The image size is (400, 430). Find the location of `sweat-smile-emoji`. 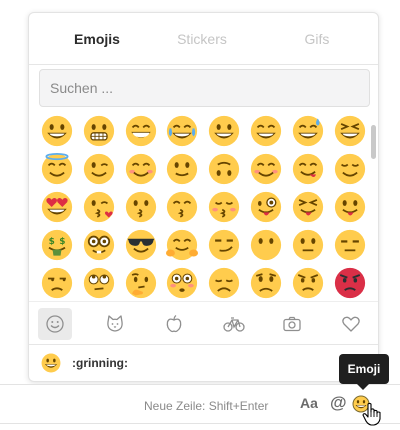

sweat-smile-emoji is located at coordinates (308, 131).